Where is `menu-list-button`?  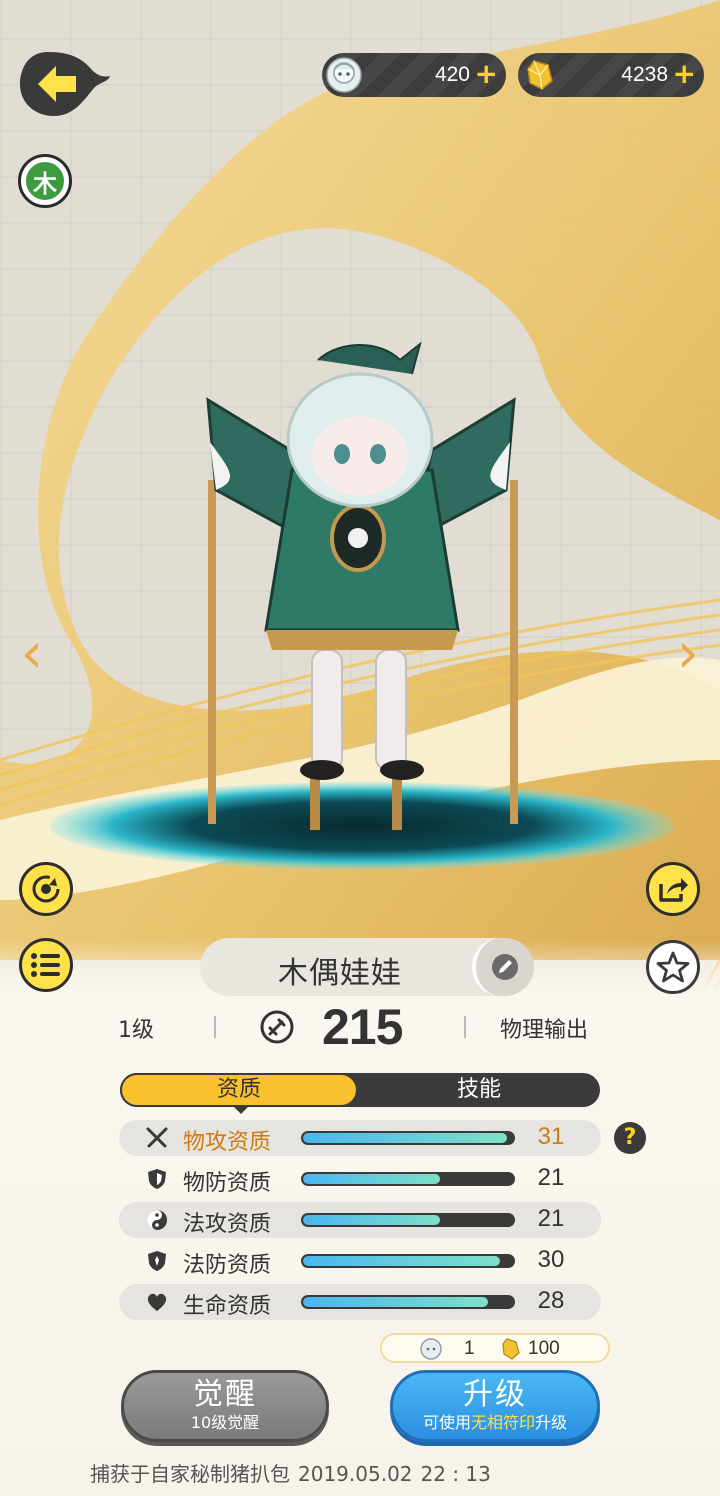 menu-list-button is located at coordinates (46, 965).